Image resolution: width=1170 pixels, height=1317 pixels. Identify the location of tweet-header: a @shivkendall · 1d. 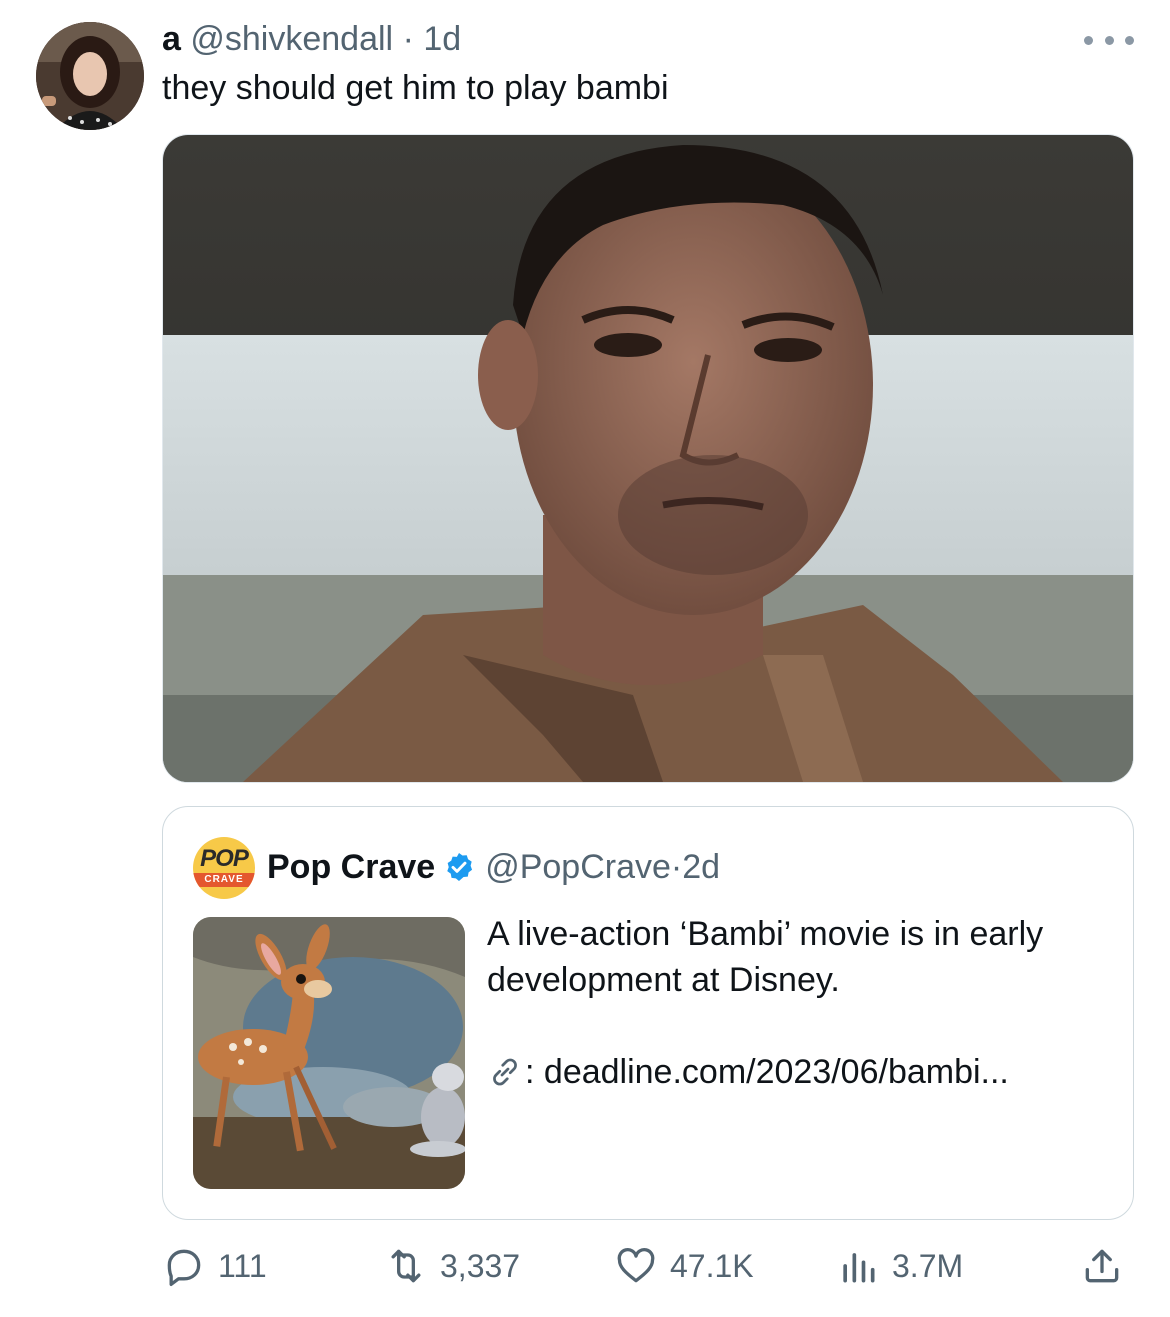
(311, 39).